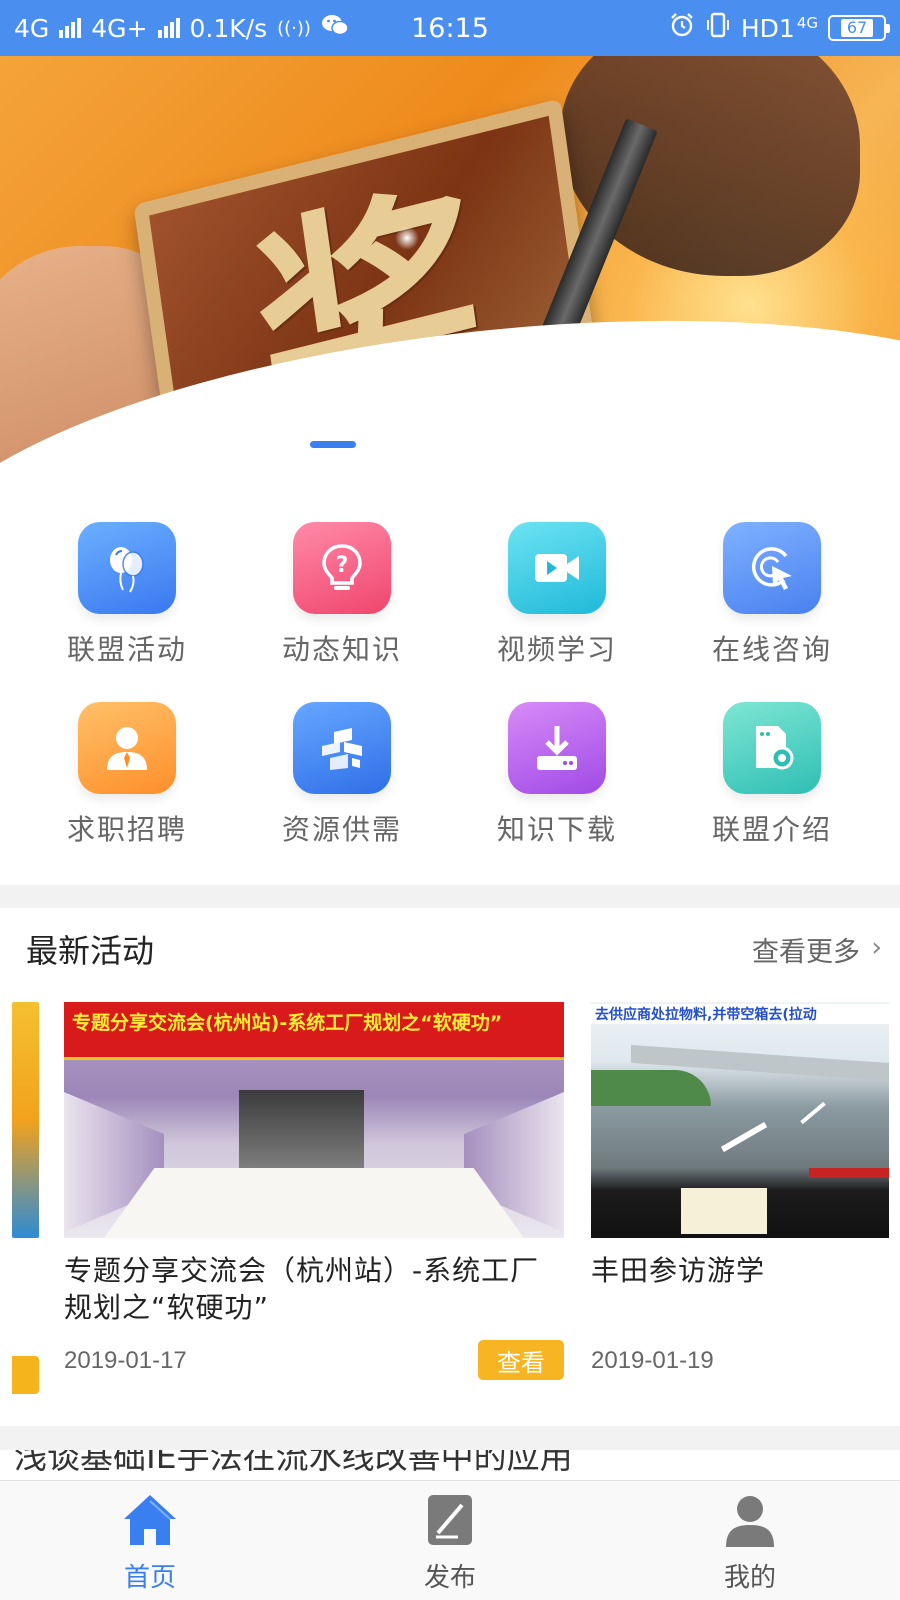 This screenshot has height=1600, width=900. What do you see at coordinates (724, 1211) in the screenshot?
I see `image-sticker` at bounding box center [724, 1211].